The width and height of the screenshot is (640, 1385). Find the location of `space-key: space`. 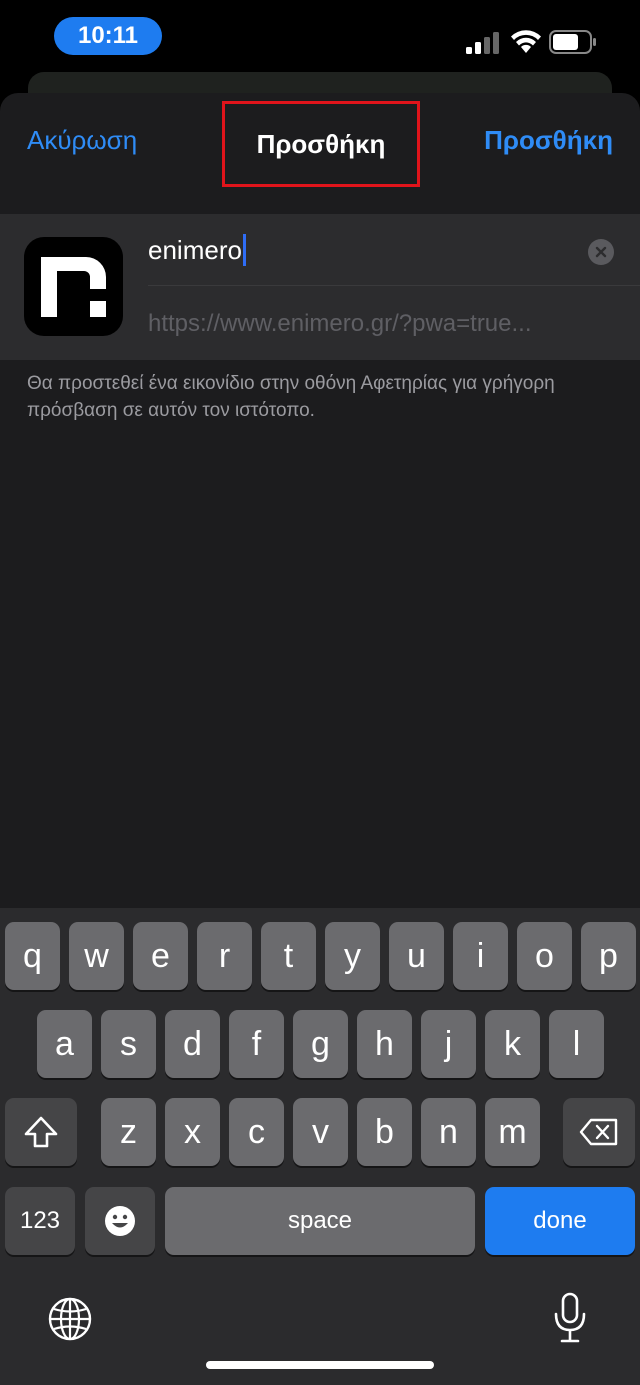

space-key: space is located at coordinates (320, 1221).